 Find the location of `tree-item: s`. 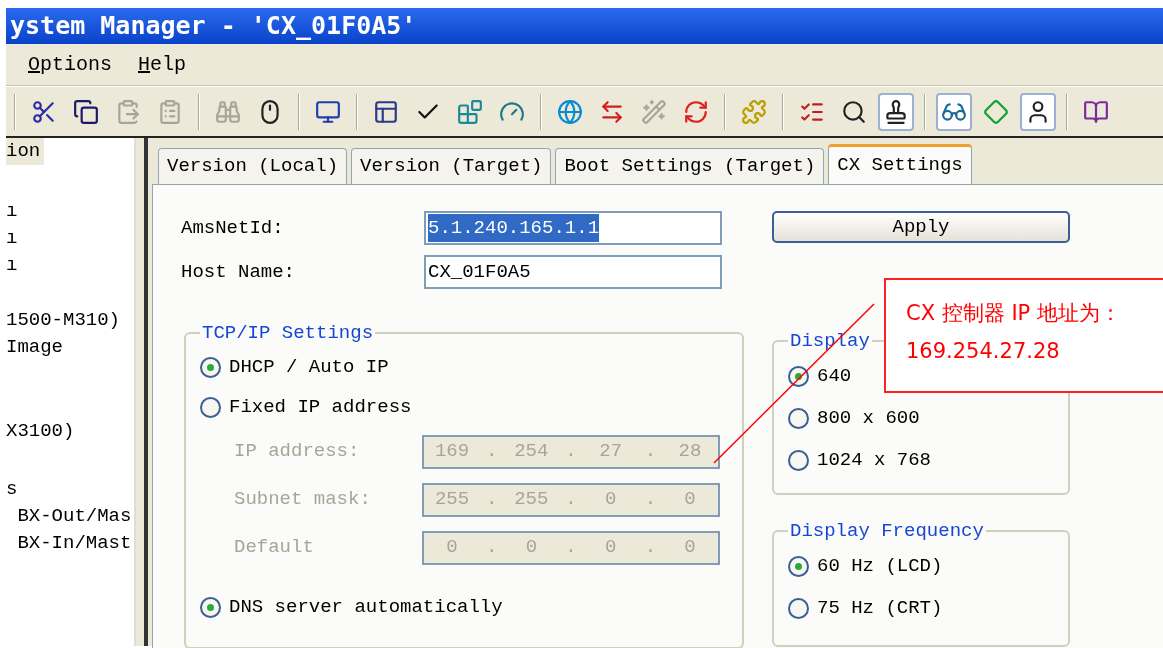

tree-item: s is located at coordinates (14, 489).